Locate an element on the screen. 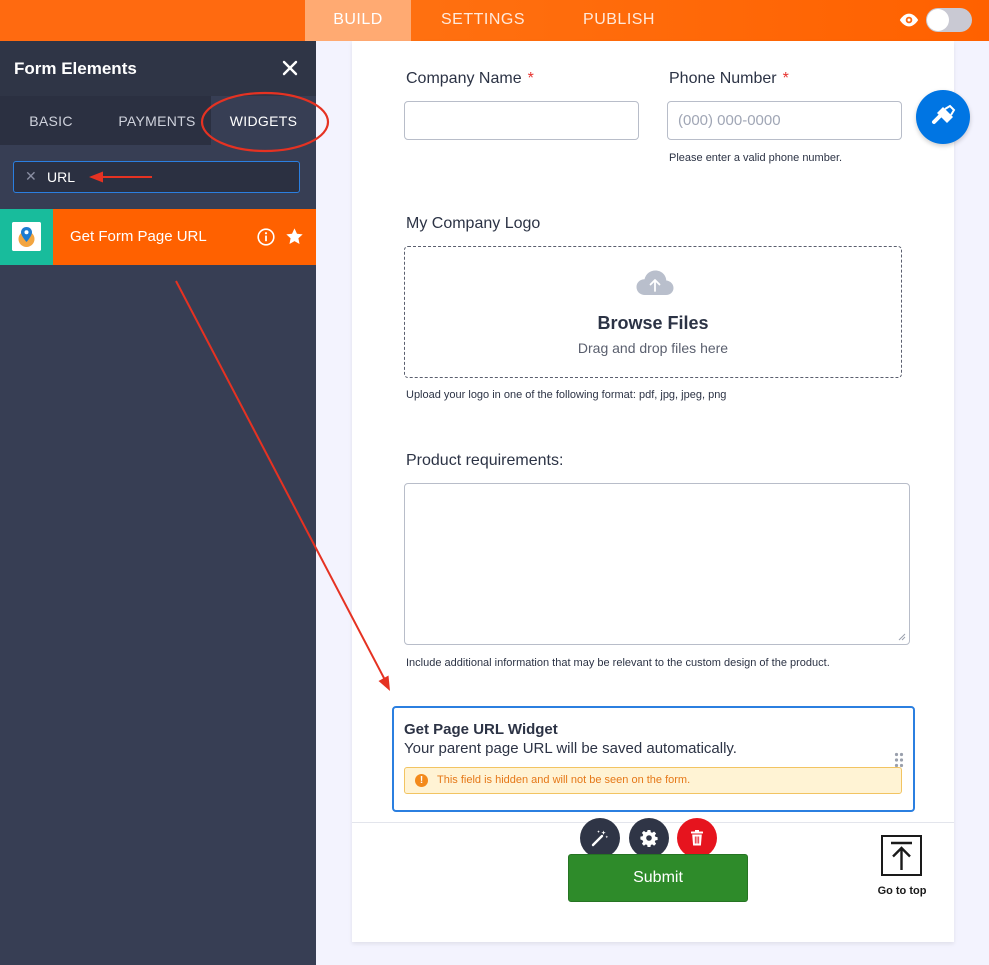  arrow-up-icon is located at coordinates (901, 855).